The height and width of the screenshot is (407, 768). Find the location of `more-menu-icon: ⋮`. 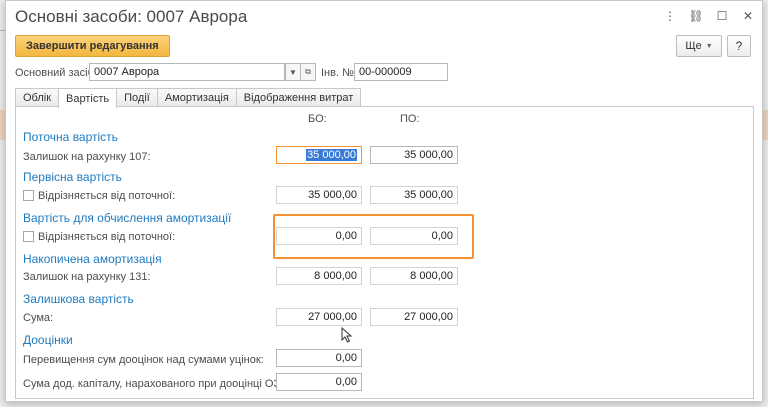

more-menu-icon: ⋮ is located at coordinates (670, 16).